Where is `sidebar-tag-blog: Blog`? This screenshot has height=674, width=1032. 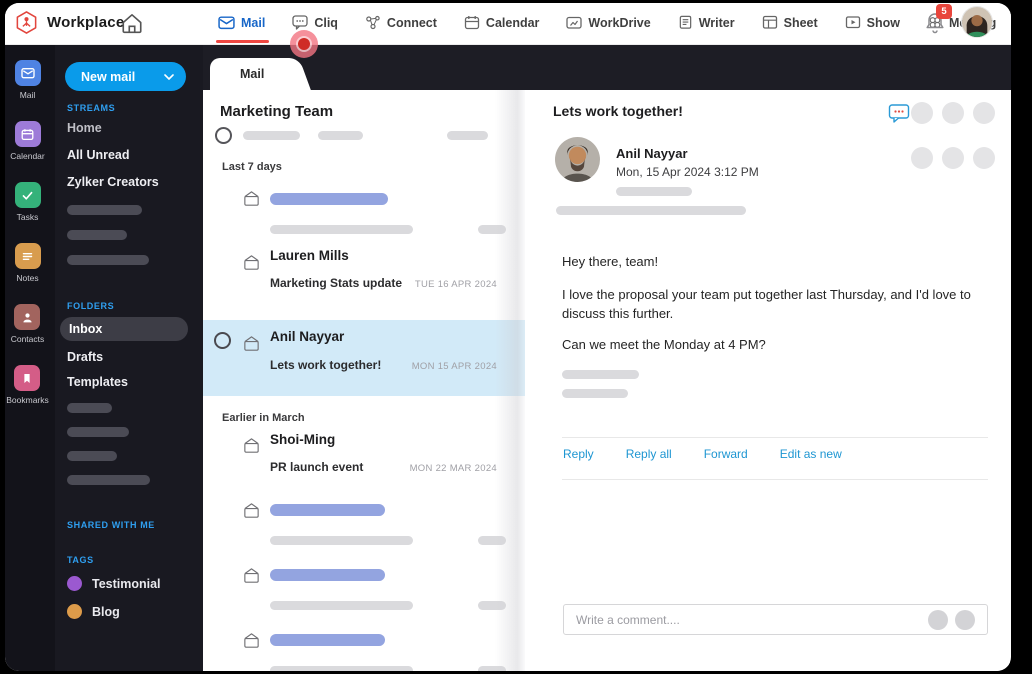 sidebar-tag-blog: Blog is located at coordinates (93, 611).